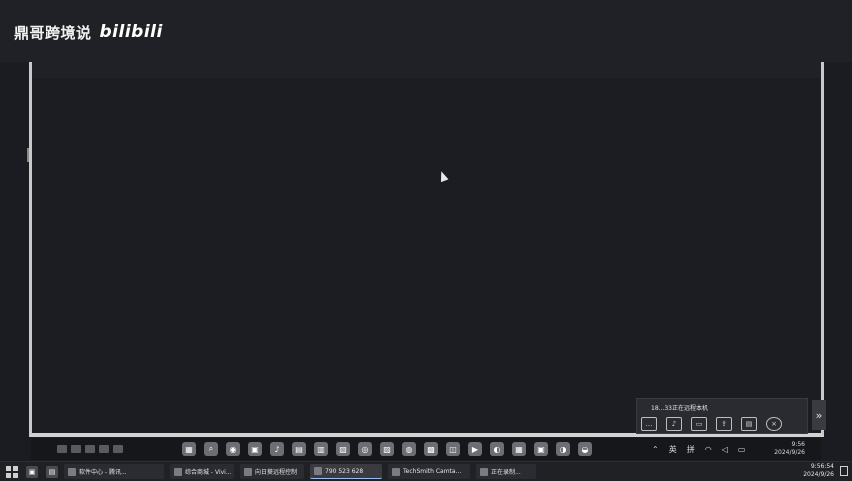 This screenshot has height=481, width=852. Describe the element at coordinates (426, 70) in the screenshot. I see `remote-window-titlebar` at that location.